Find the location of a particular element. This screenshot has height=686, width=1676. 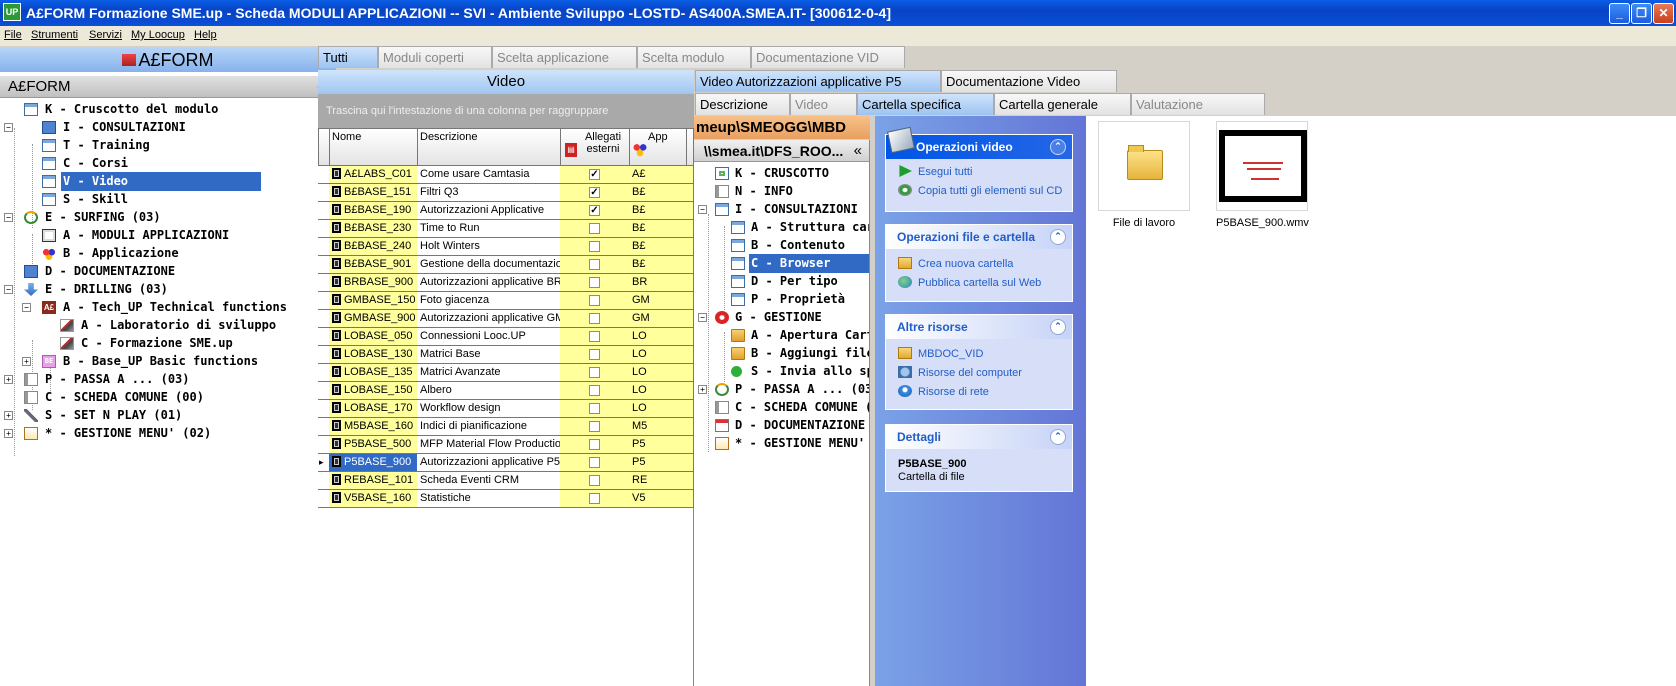

column-header-allegati: ▤ Allegati esterni is located at coordinates (595, 147).